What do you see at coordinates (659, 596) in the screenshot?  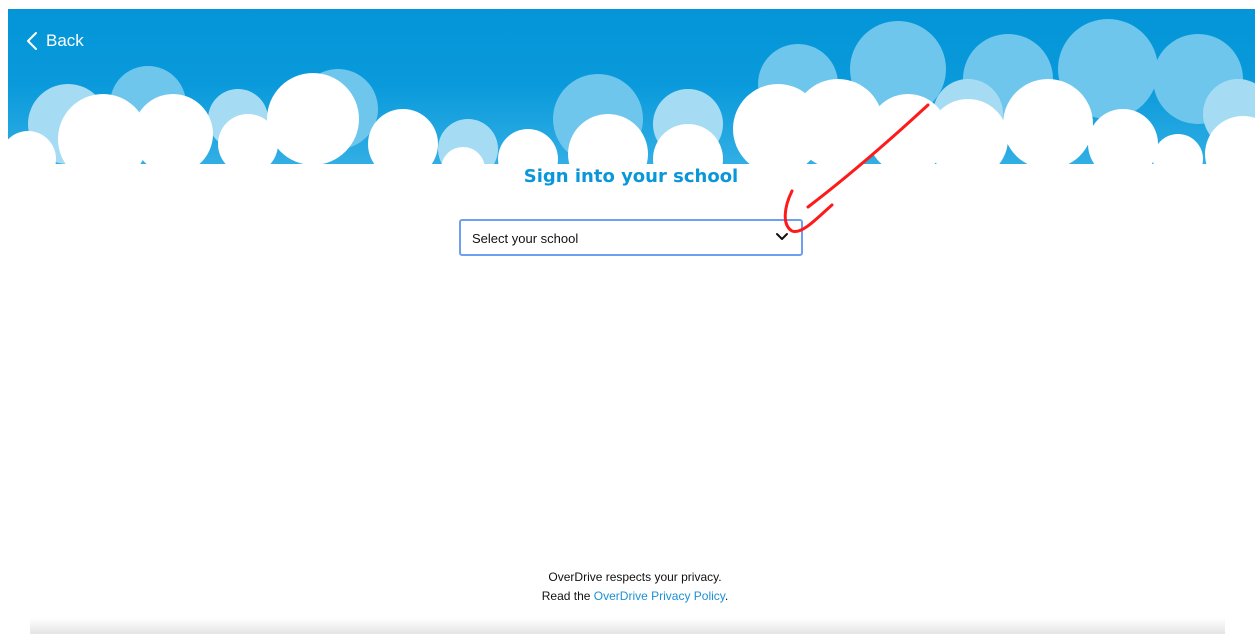 I see `privacy-policy-link: OverDrive Privacy Policy` at bounding box center [659, 596].